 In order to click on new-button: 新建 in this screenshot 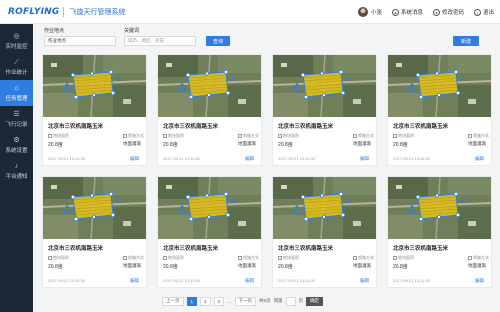, I will do `click(466, 41)`.